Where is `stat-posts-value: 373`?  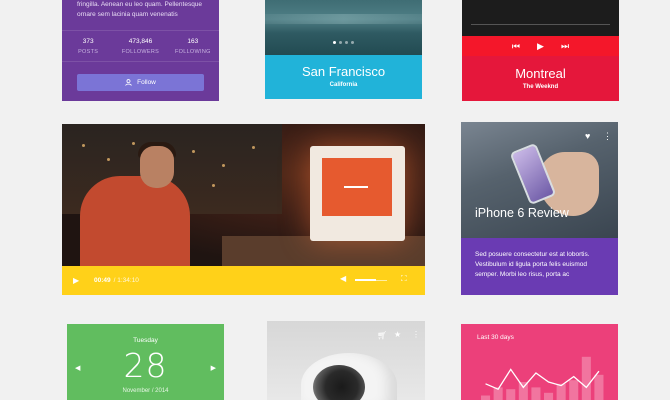
stat-posts-value: 373 is located at coordinates (88, 41).